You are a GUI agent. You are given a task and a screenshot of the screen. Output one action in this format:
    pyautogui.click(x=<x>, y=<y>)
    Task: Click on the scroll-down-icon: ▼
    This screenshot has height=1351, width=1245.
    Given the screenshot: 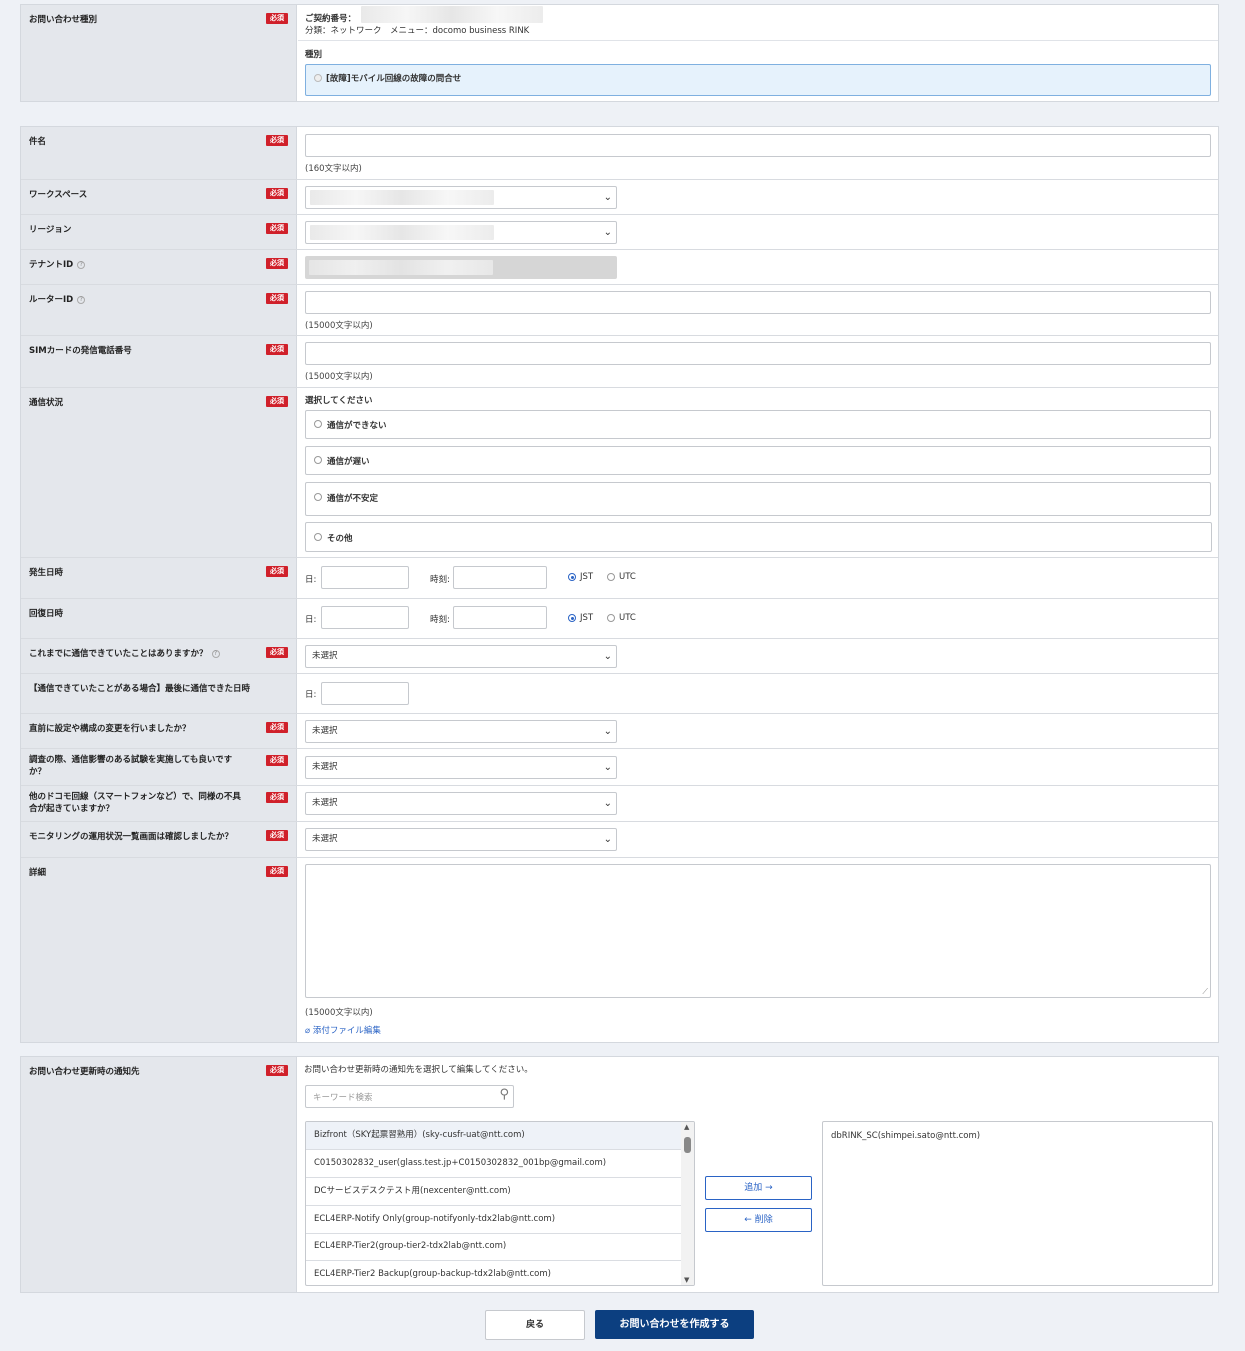 What is the action you would take?
    pyautogui.click(x=686, y=1280)
    